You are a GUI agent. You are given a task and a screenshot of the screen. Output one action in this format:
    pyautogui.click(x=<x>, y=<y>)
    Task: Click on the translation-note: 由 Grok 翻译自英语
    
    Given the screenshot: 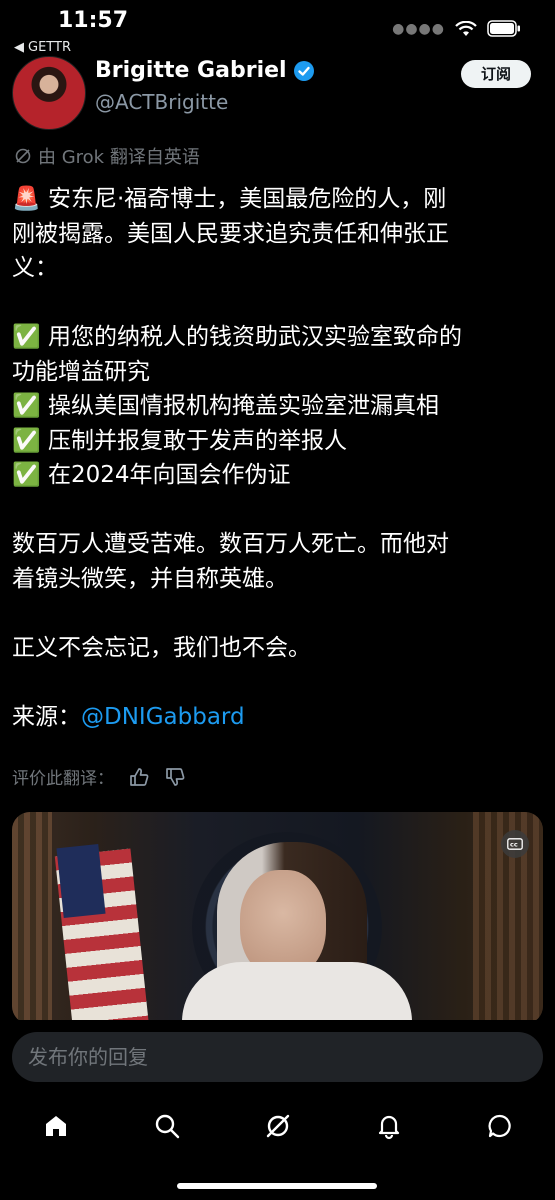 What is the action you would take?
    pyautogui.click(x=107, y=156)
    